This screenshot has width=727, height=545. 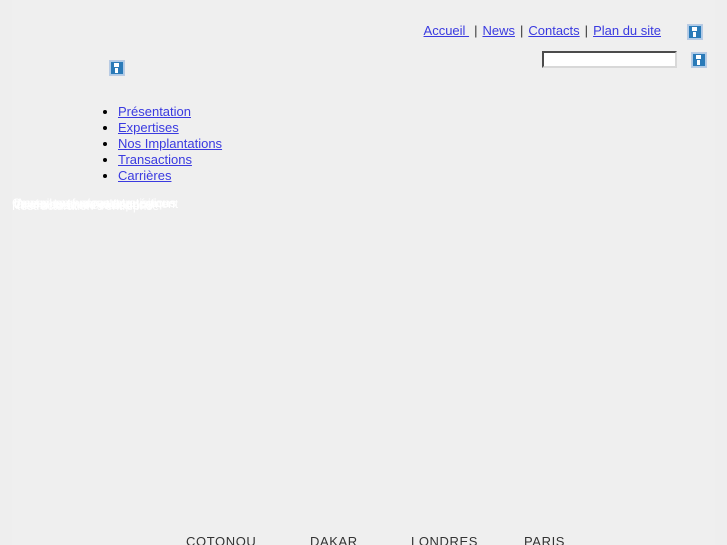 What do you see at coordinates (83, 205) in the screenshot?
I see `slogan-line: Transmission d'entreprise` at bounding box center [83, 205].